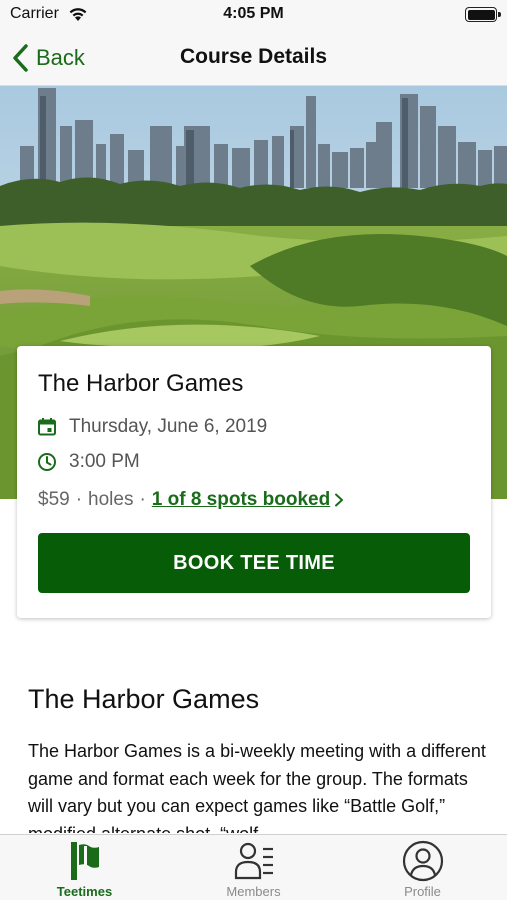 The width and height of the screenshot is (507, 900). Describe the element at coordinates (241, 500) in the screenshot. I see `spots-booked-link: 1 of 8 spots booked` at that location.